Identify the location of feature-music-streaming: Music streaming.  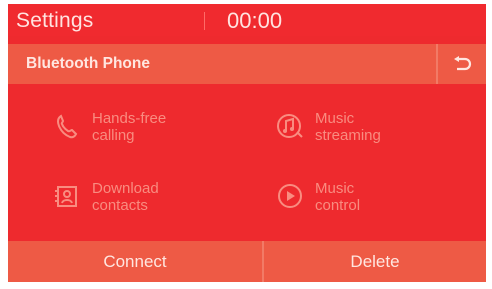
(350, 127).